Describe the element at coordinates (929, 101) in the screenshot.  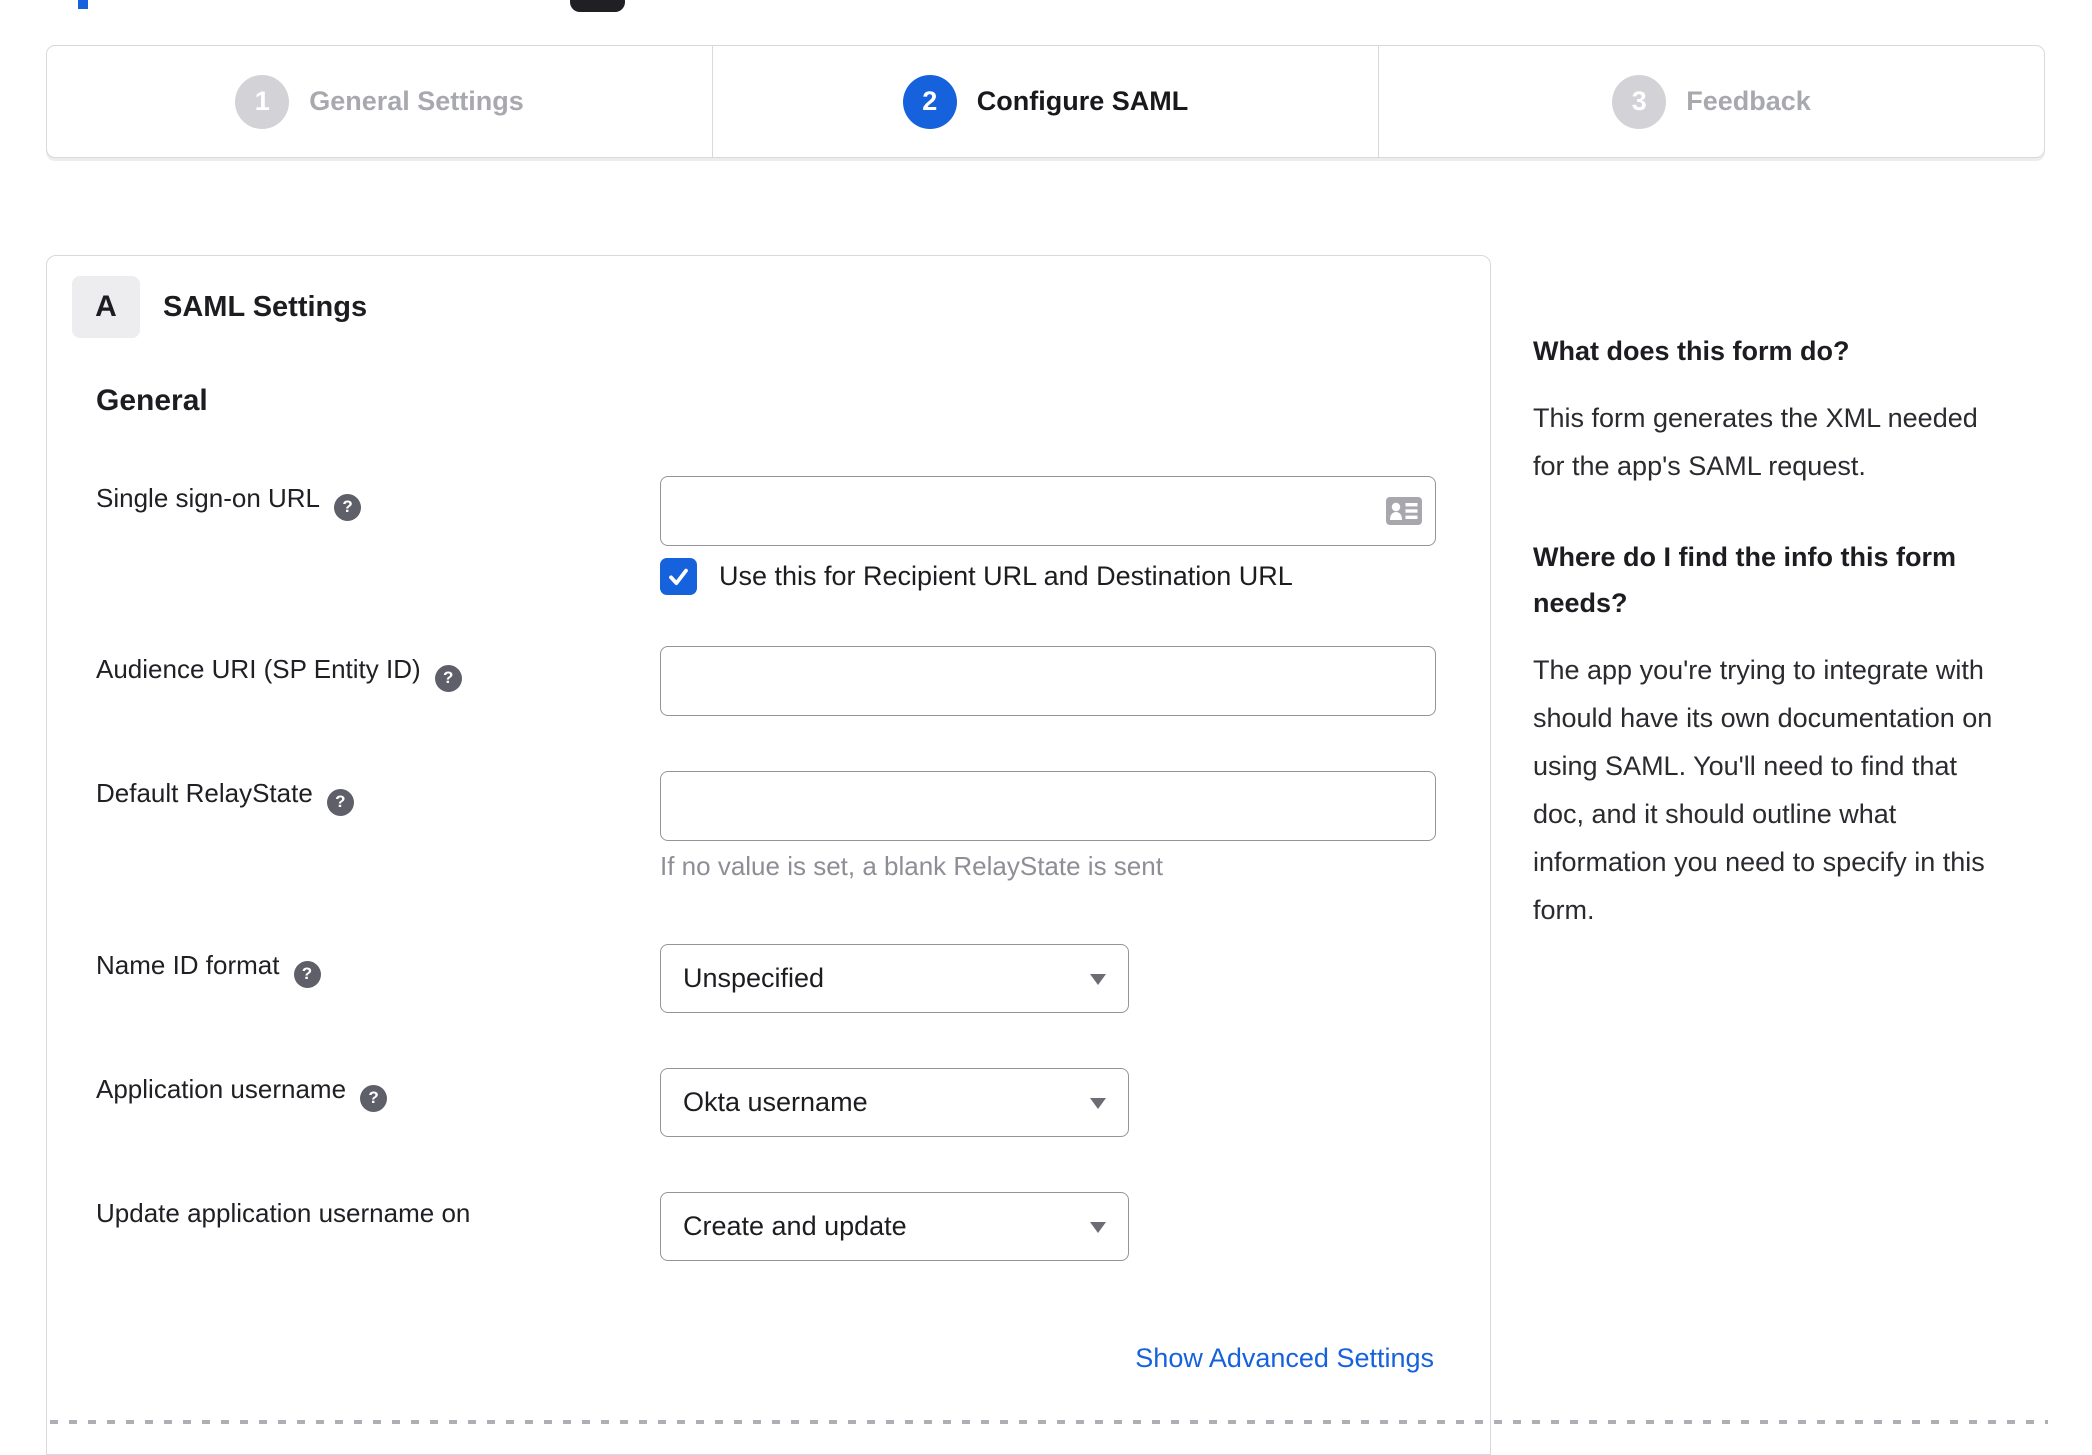
I see `step-2-number-badge: 2` at that location.